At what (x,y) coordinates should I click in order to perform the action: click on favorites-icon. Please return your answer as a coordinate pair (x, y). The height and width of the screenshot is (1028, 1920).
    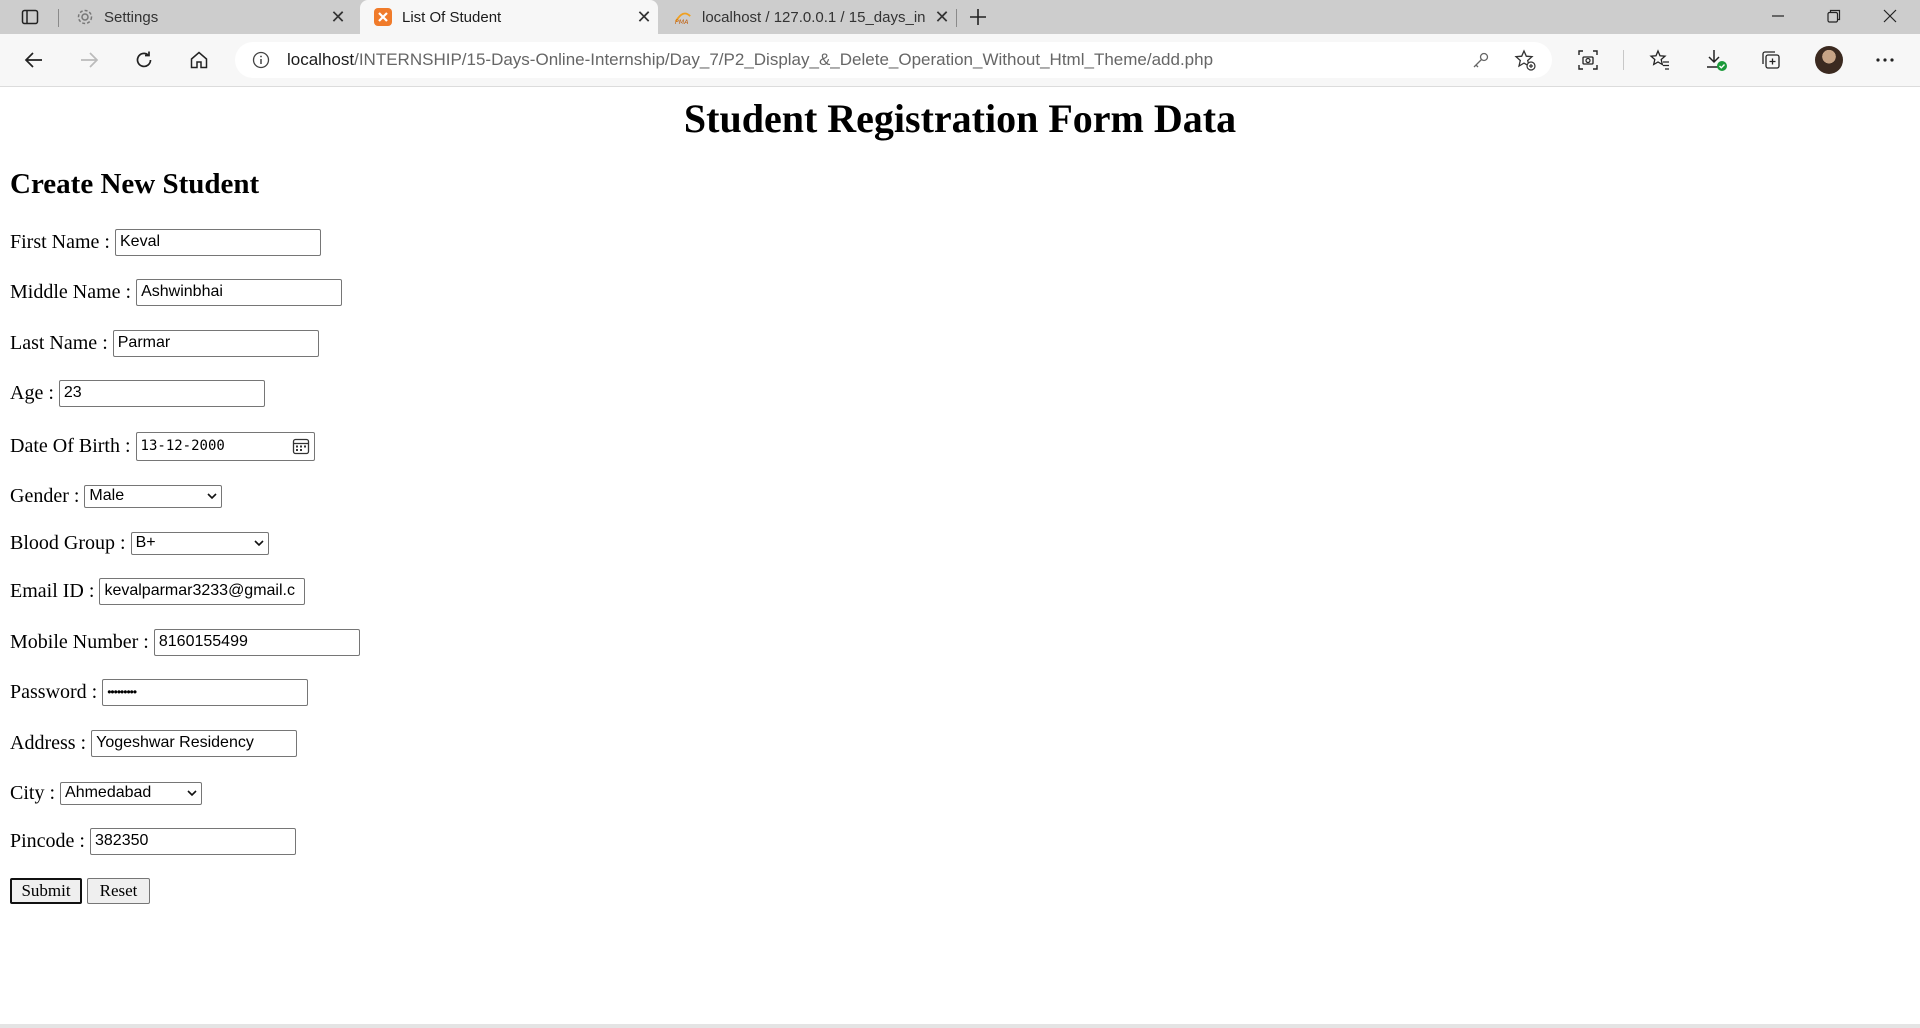
    Looking at the image, I should click on (1659, 59).